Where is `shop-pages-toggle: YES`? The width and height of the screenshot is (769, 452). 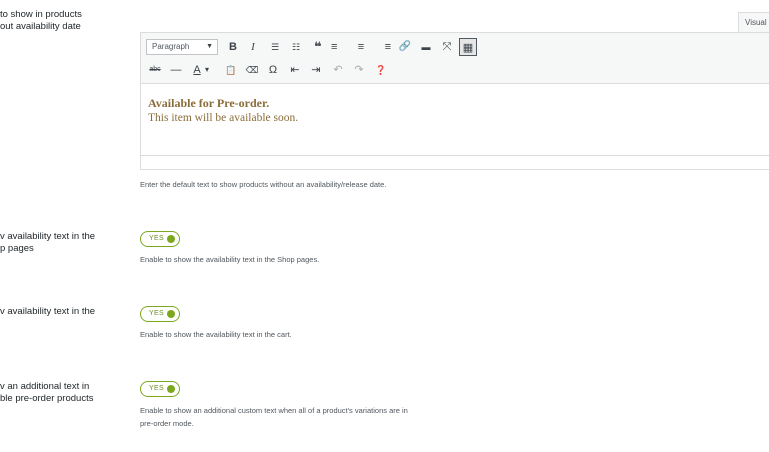
shop-pages-toggle: YES is located at coordinates (160, 239).